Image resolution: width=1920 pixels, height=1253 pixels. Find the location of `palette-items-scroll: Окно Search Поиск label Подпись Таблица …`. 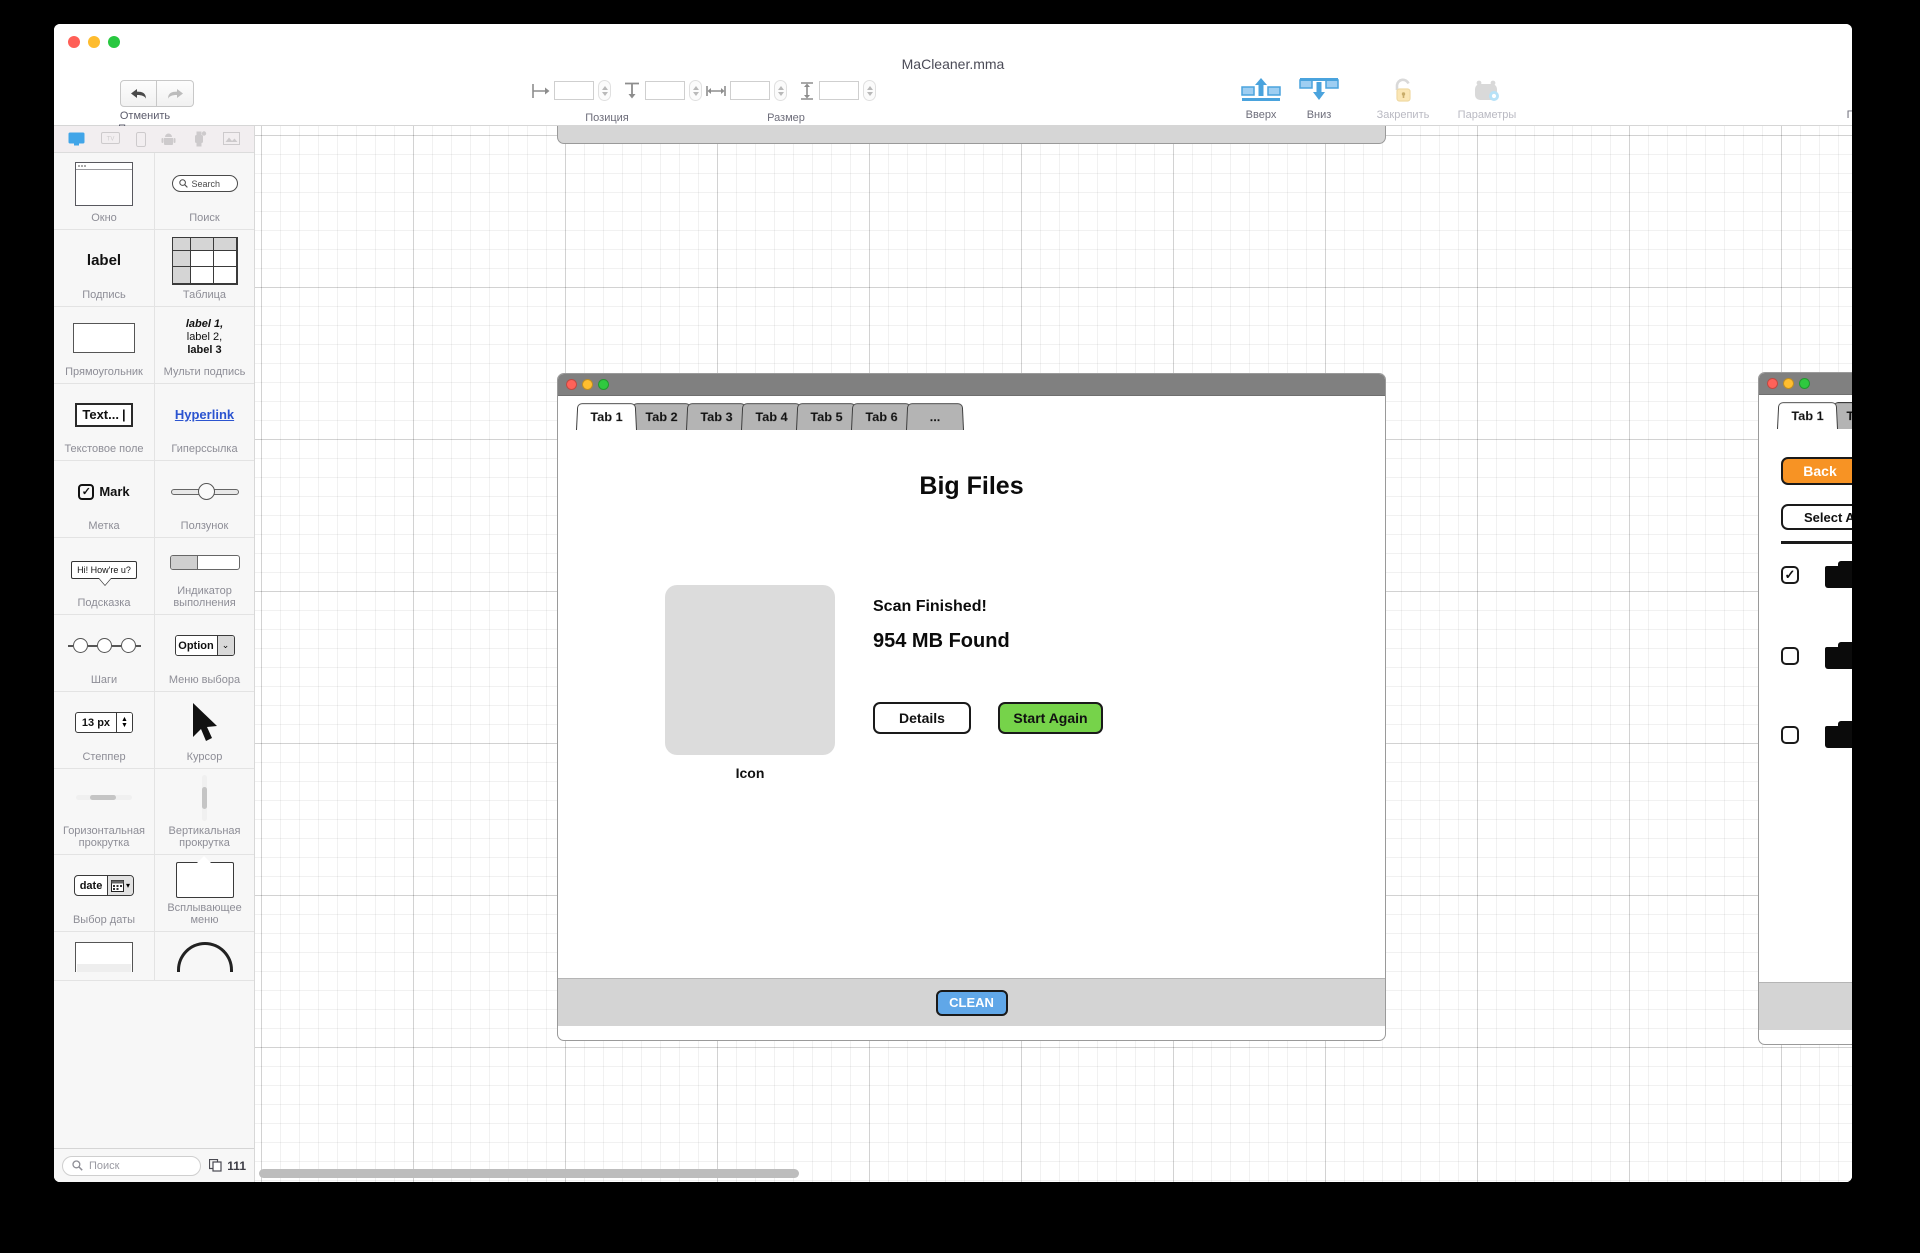

palette-items-scroll: Окно Search Поиск label Подпись Таблица … is located at coordinates (154, 650).